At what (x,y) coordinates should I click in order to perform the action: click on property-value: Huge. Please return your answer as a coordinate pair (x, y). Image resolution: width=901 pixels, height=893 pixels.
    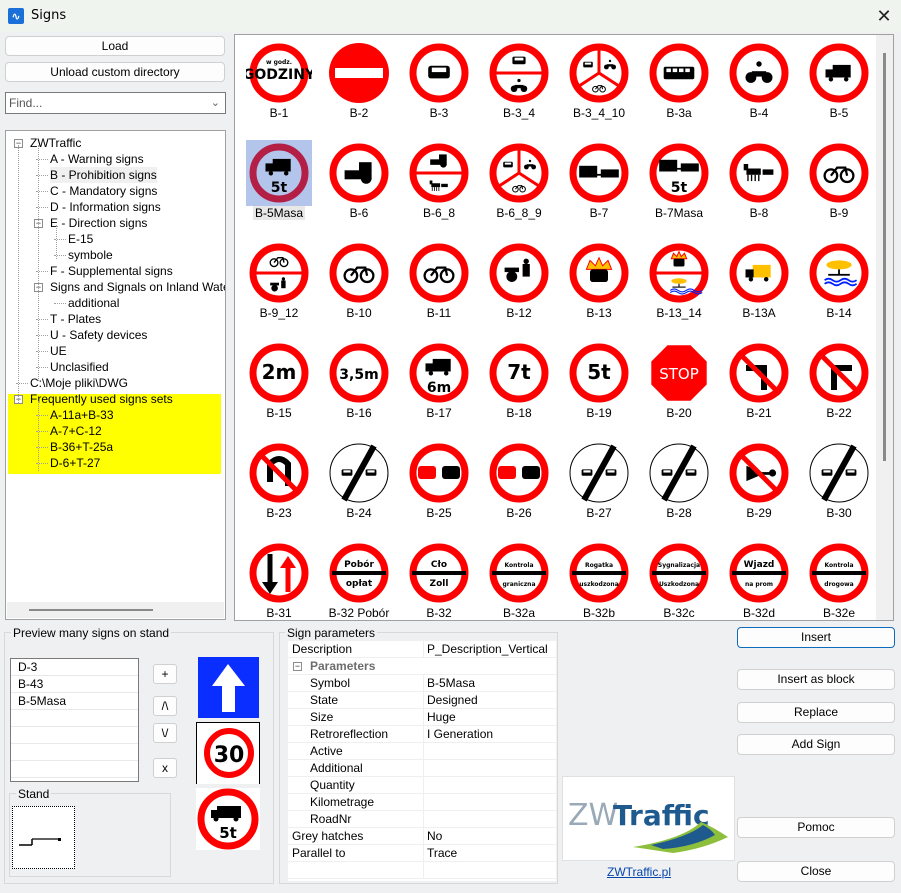
    Looking at the image, I should click on (489, 717).